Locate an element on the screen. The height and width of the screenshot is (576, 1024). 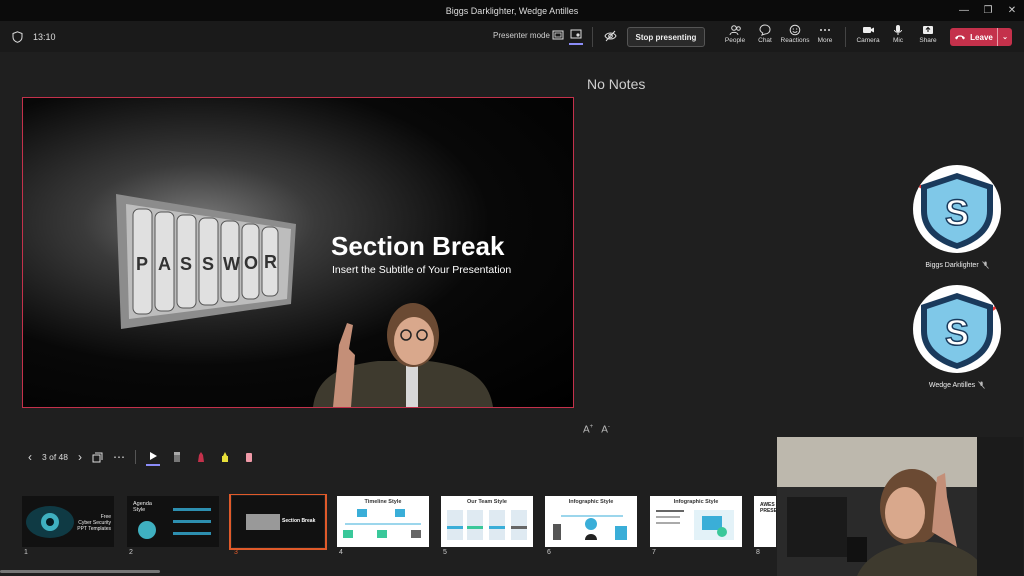
grid-view-icon is located at coordinates (97, 457).